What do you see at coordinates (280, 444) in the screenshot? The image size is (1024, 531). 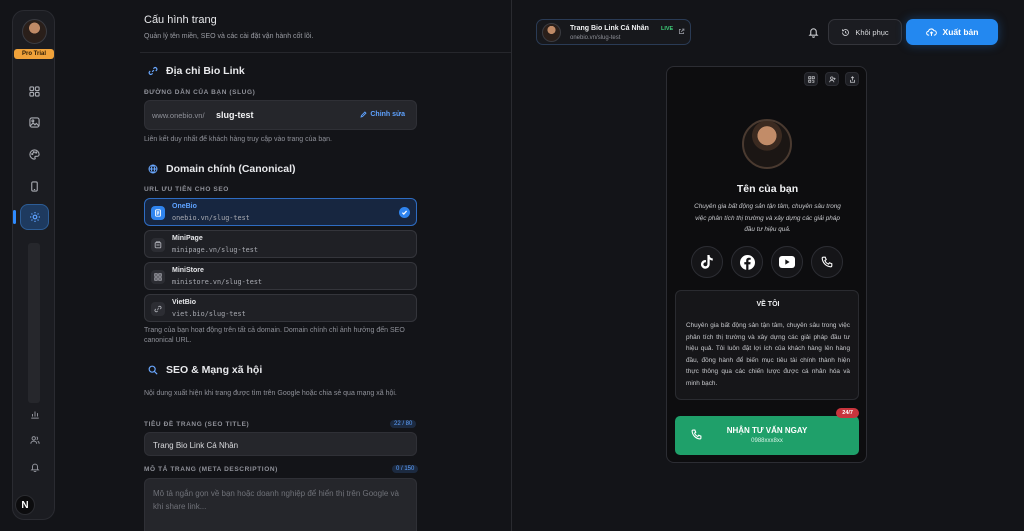 I see `seo-title-input: Trang Bio Link Cá Nhân` at bounding box center [280, 444].